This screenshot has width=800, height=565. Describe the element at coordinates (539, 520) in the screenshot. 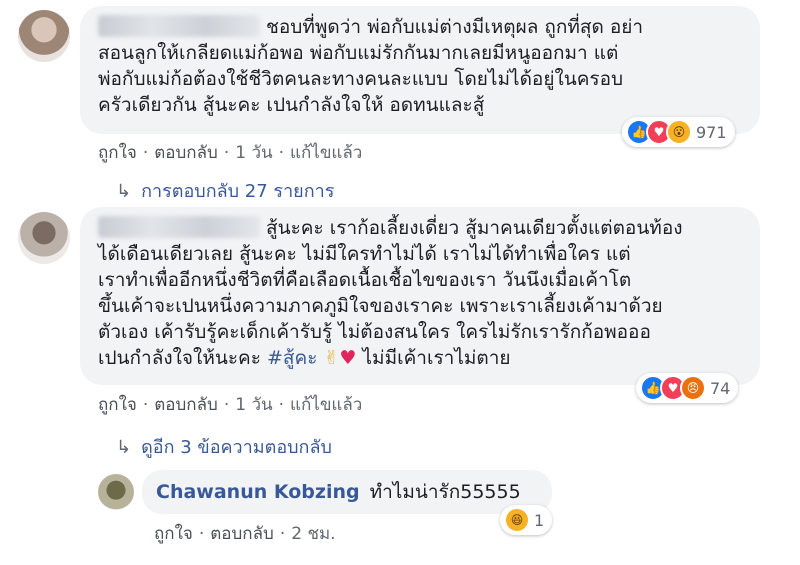

I see `reaction-count: 1` at that location.